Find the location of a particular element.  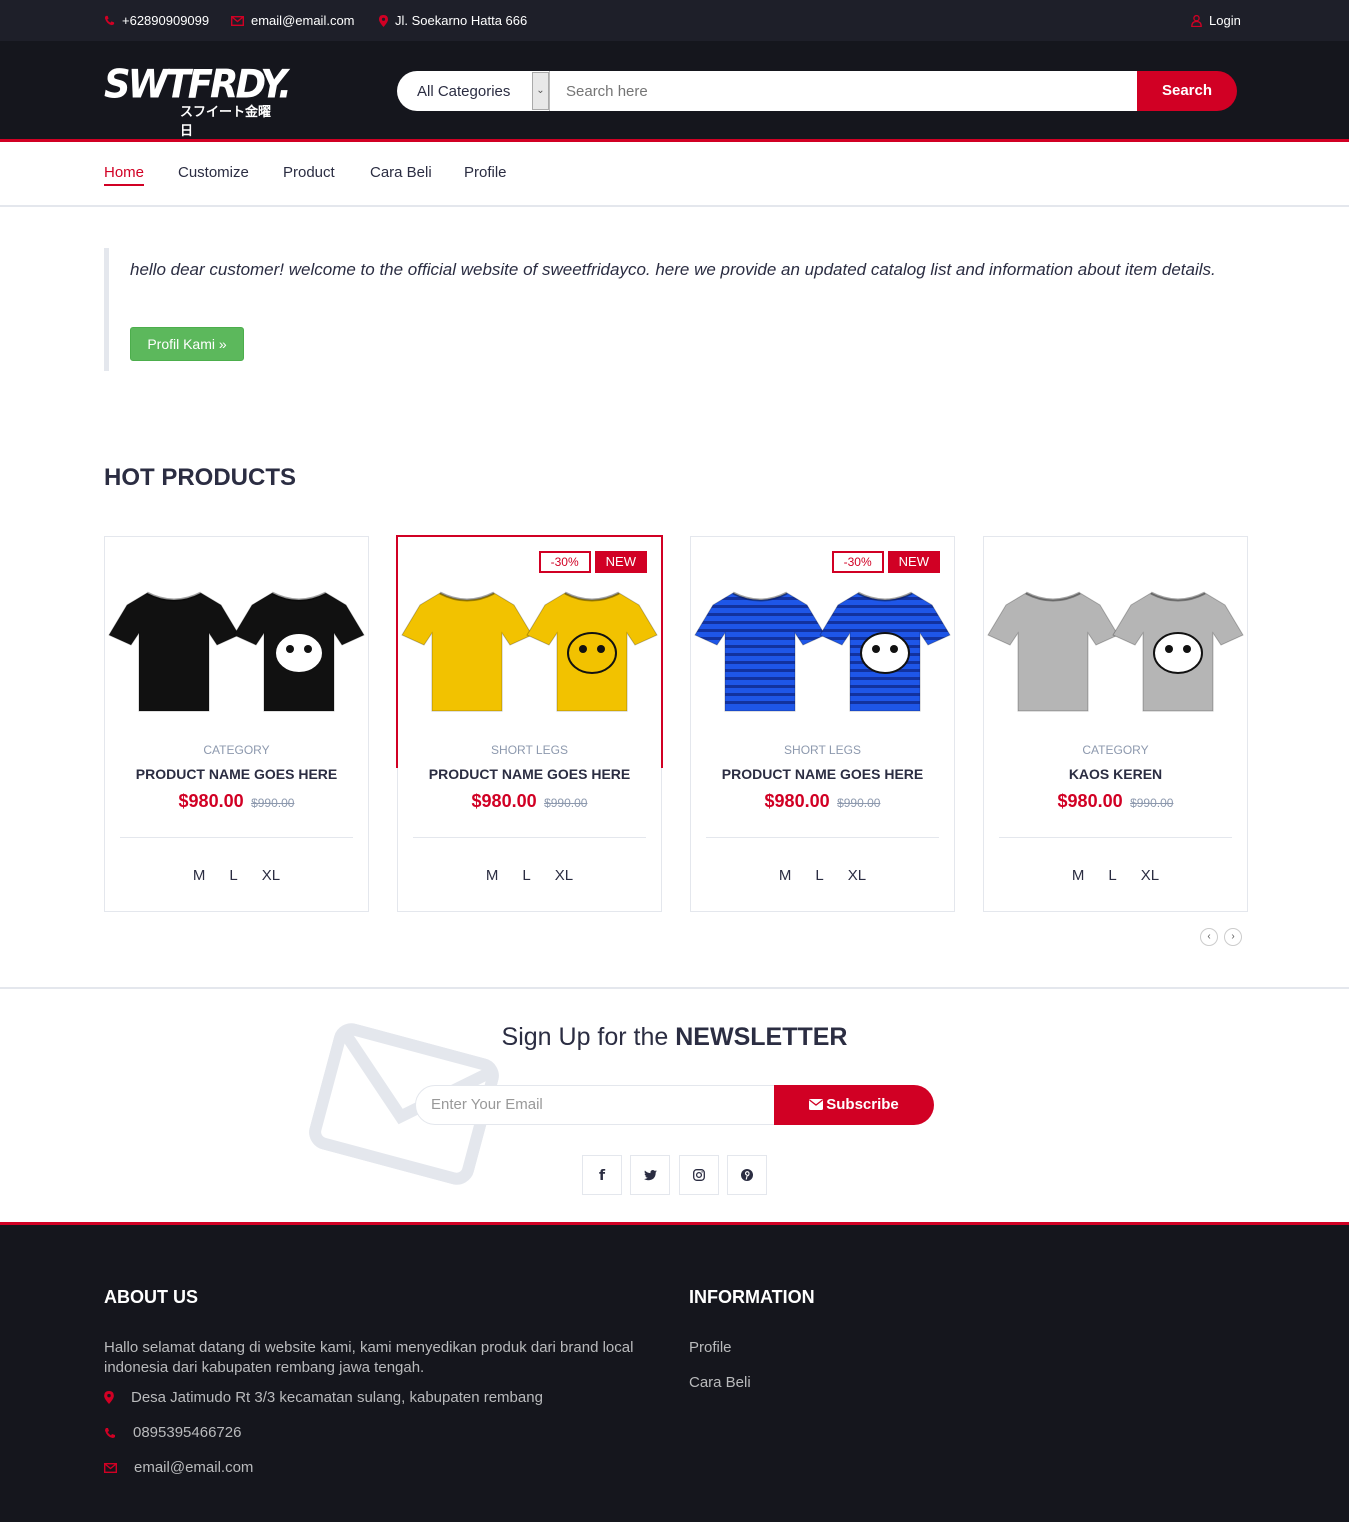

user-icon is located at coordinates (1196, 20).